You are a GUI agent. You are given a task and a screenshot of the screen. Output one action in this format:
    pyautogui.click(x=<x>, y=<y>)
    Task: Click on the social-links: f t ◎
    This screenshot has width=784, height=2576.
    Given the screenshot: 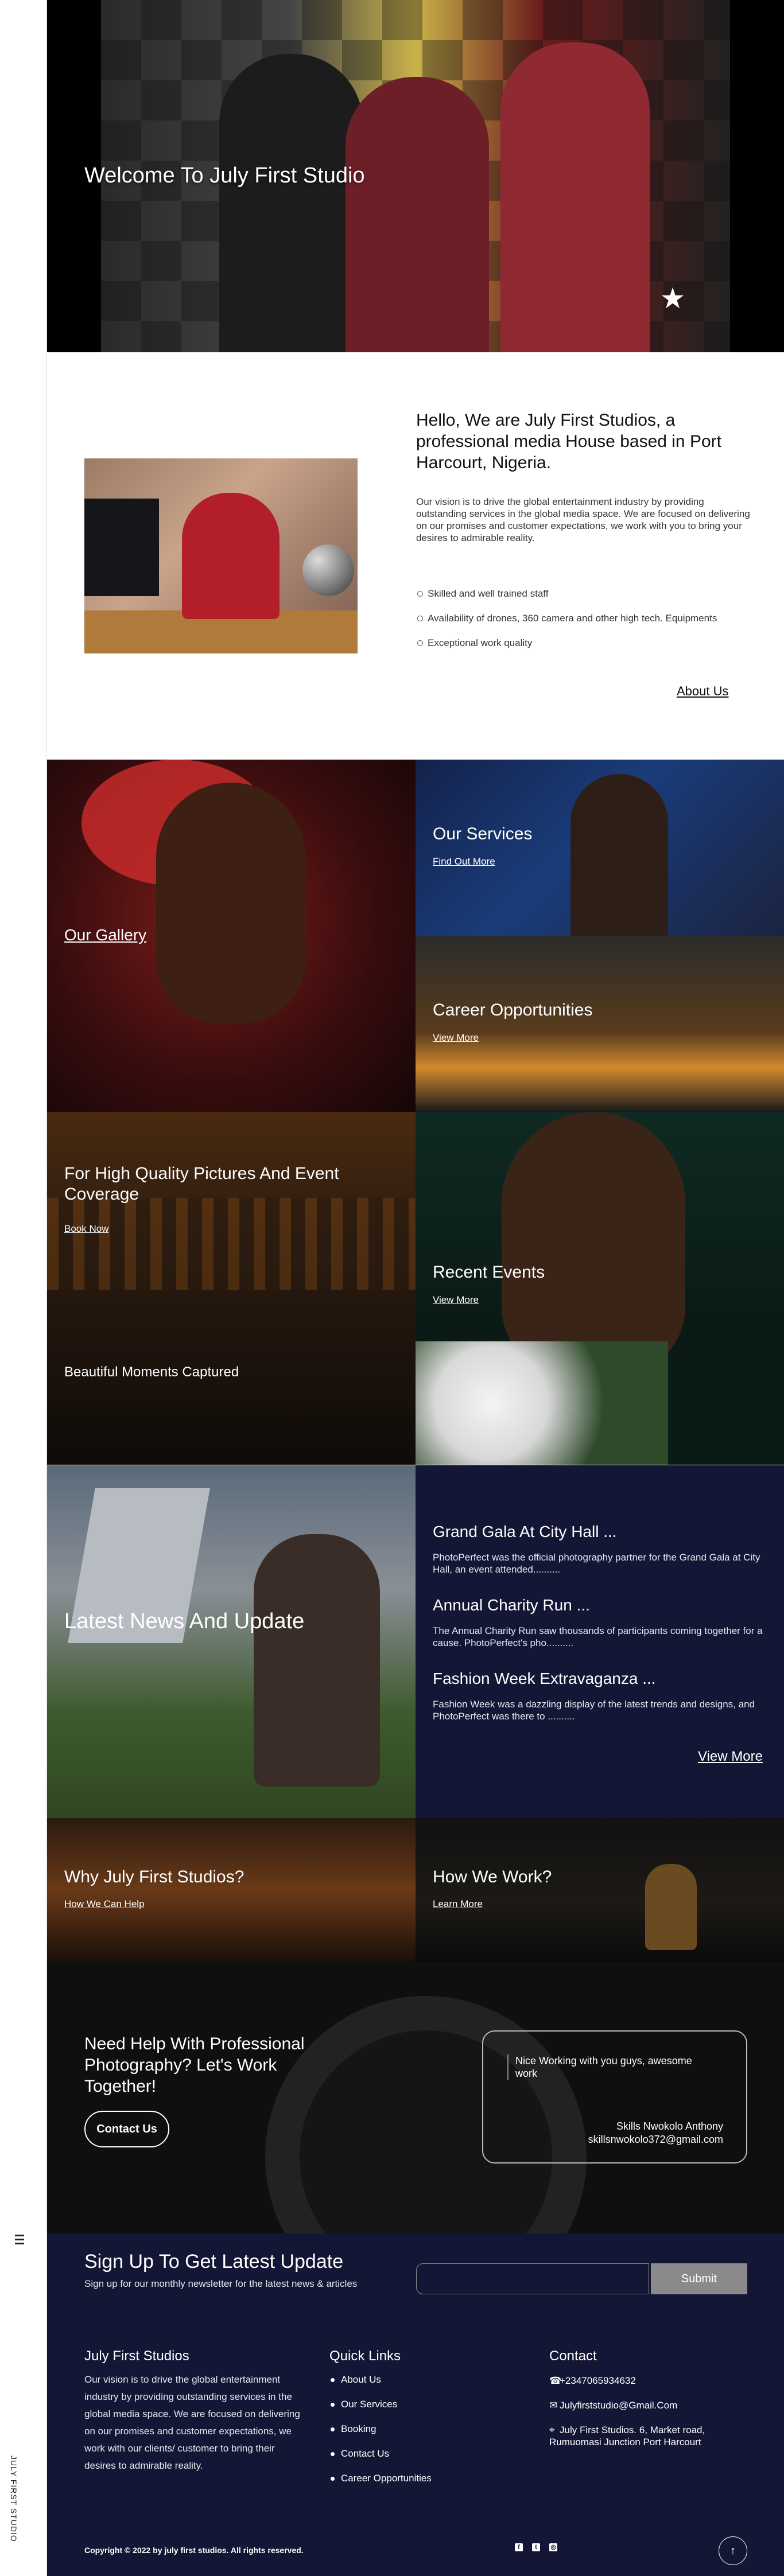 What is the action you would take?
    pyautogui.click(x=536, y=2547)
    